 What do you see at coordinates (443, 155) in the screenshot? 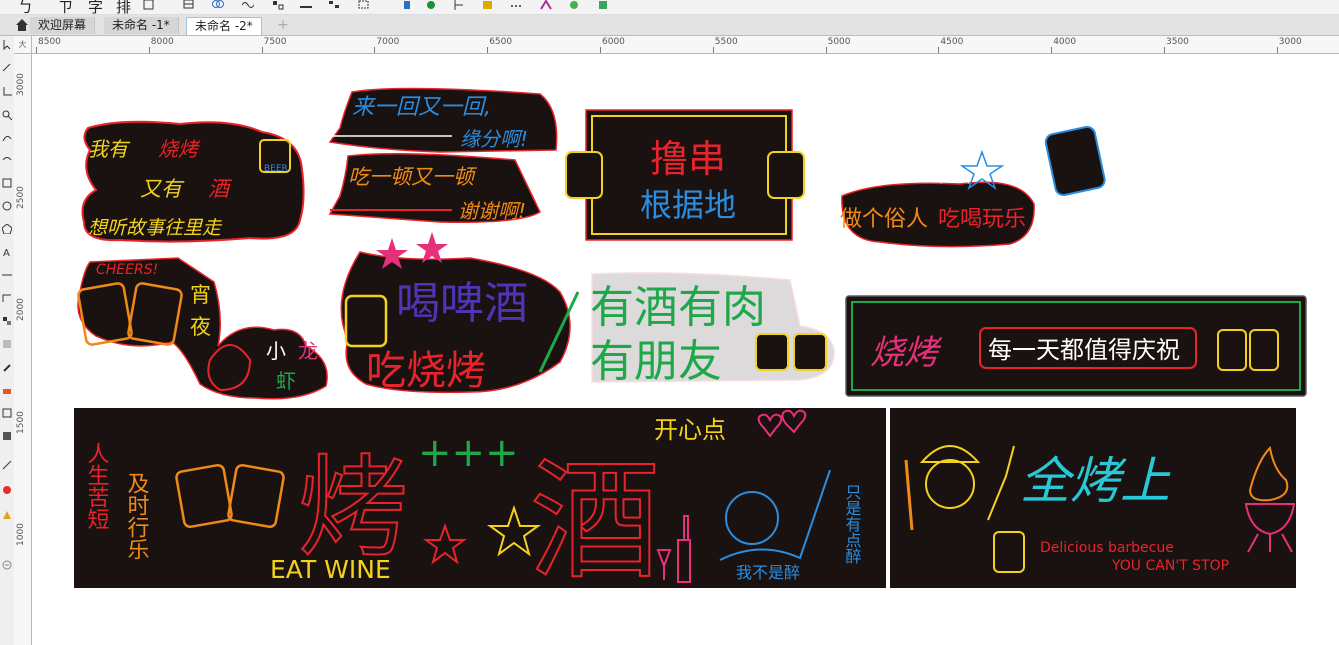
I see `sign-come-again: 来一回又一回, 缘分啊! 吃一顿又一顿 谢谢啊!` at bounding box center [443, 155].